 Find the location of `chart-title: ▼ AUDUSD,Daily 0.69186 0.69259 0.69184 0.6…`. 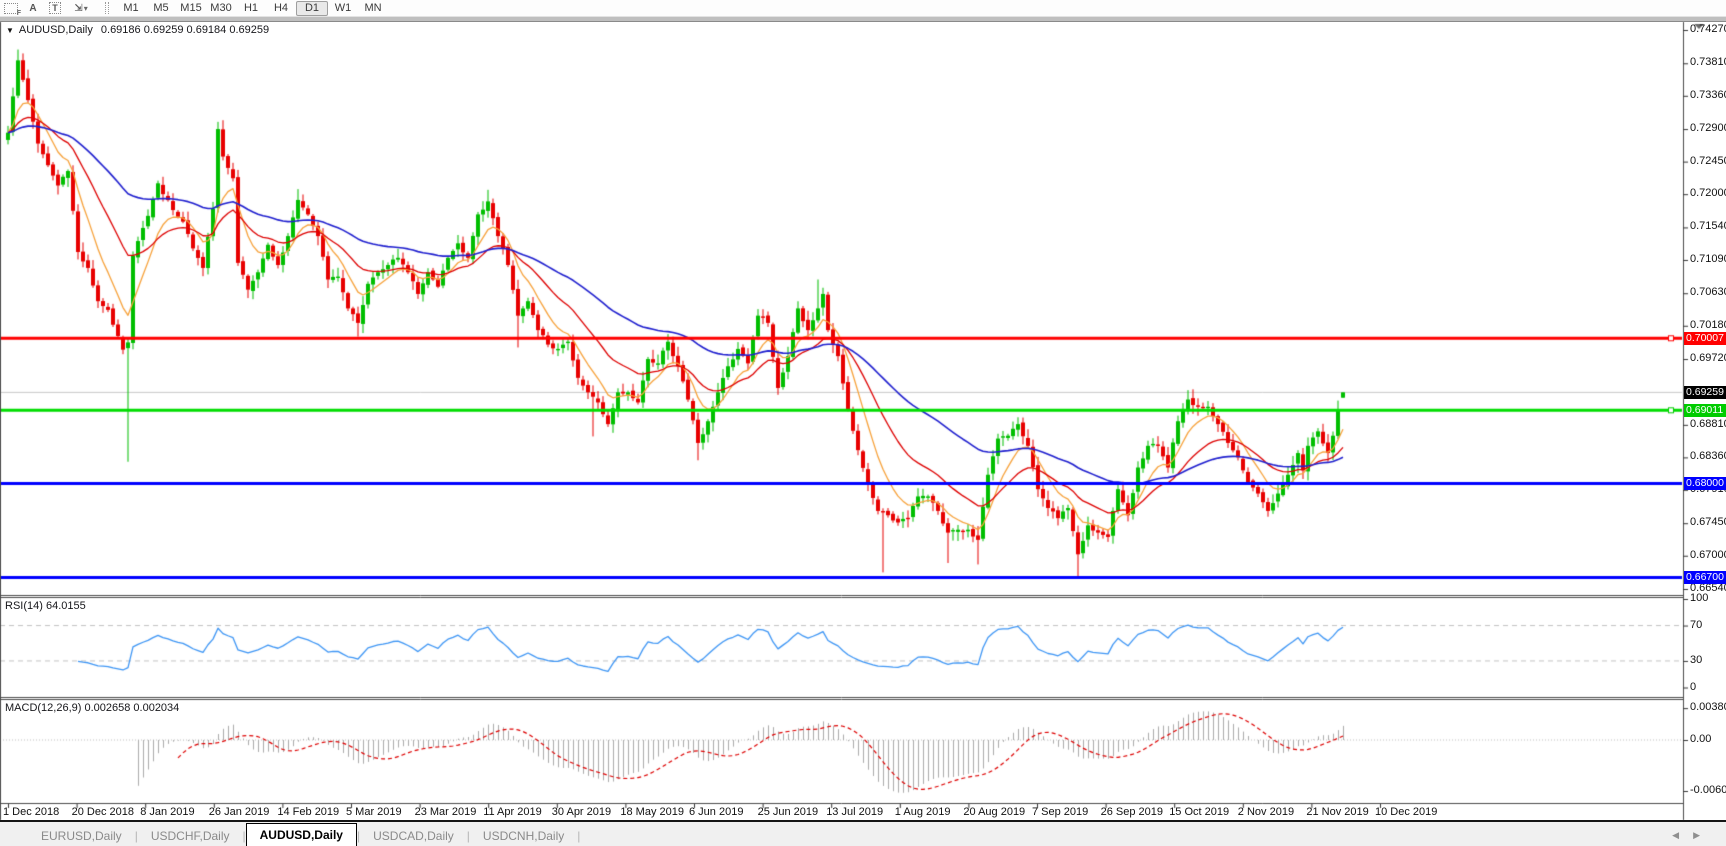

chart-title: ▼ AUDUSD,Daily 0.69186 0.69259 0.69184 0.6… is located at coordinates (137, 30).